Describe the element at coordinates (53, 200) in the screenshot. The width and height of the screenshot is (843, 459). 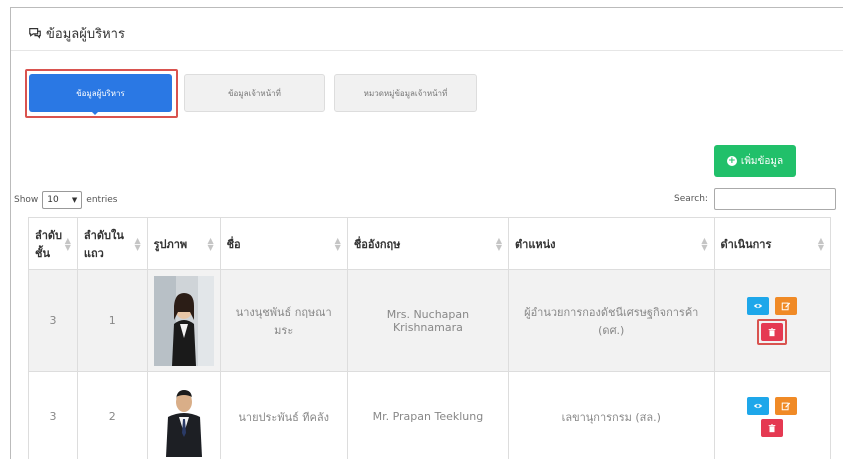
I see `entries-value: 10` at that location.